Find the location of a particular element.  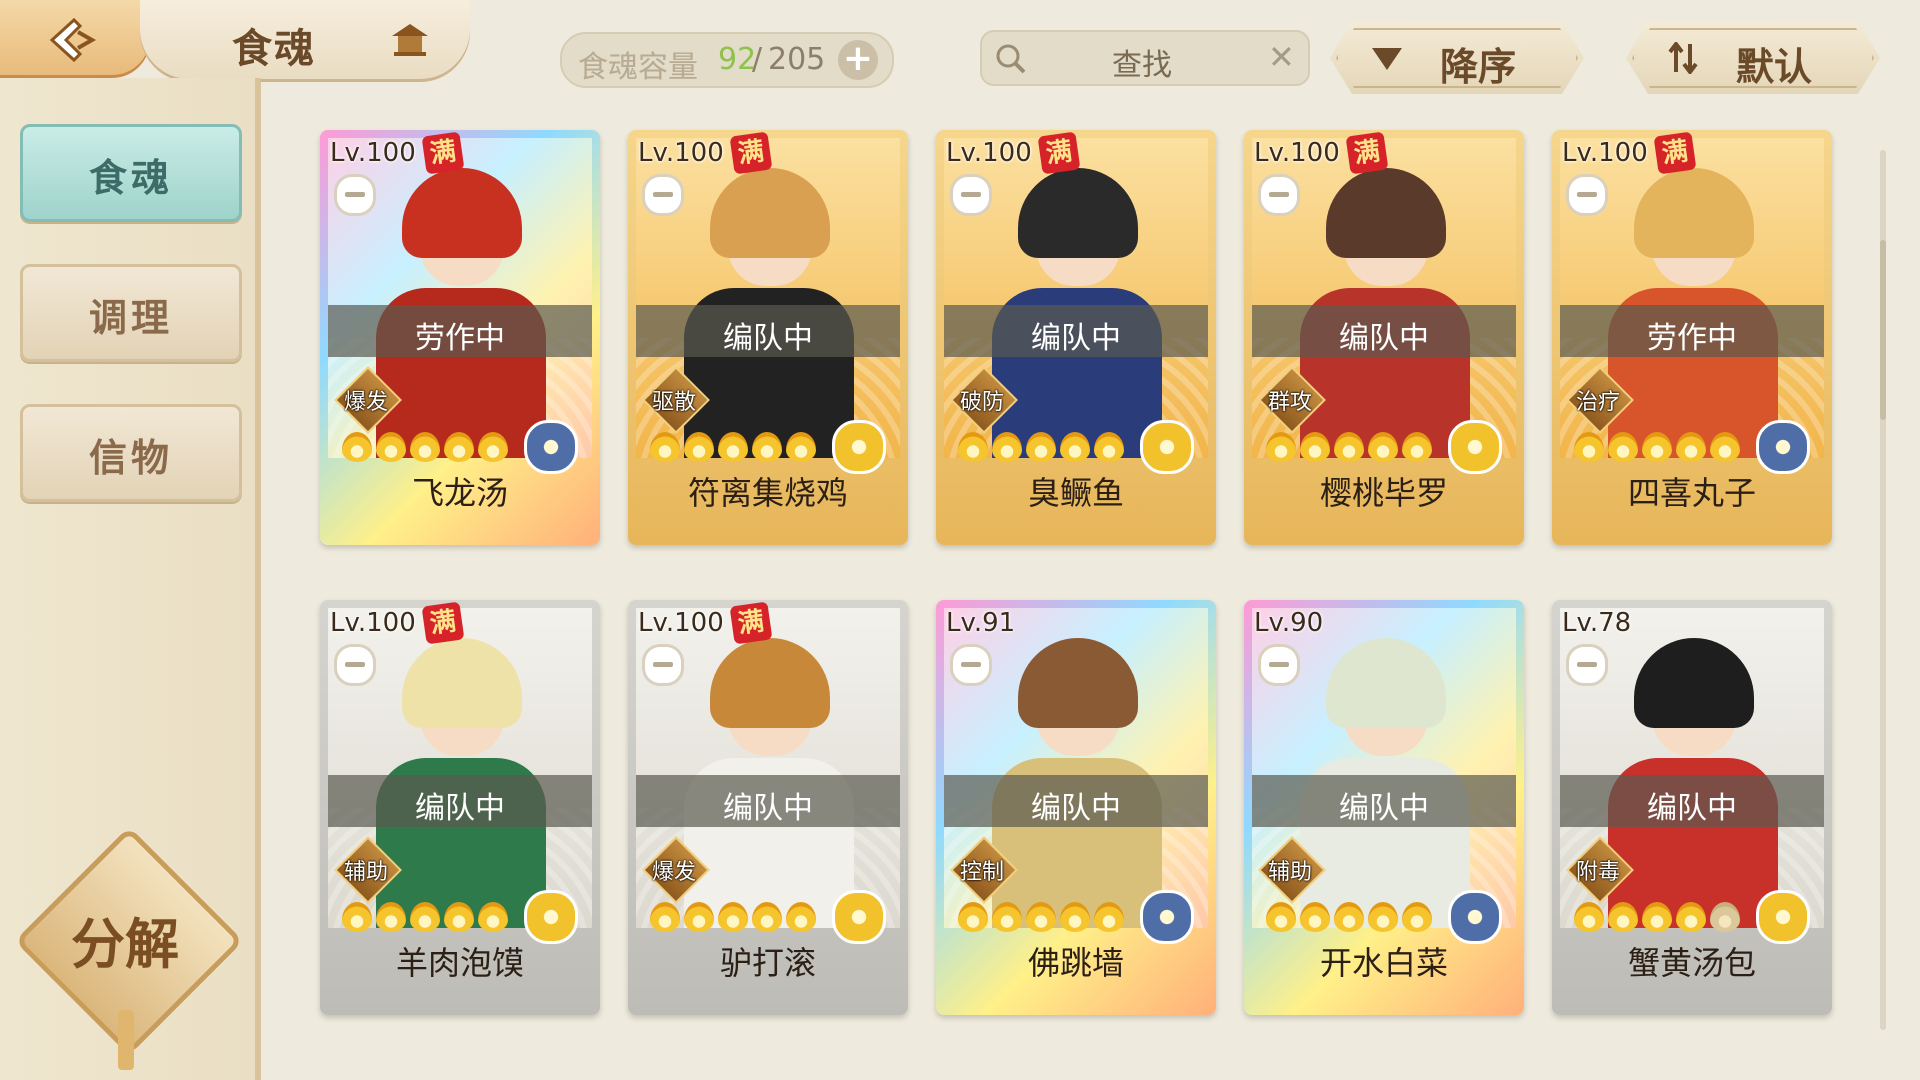

role-label: 群攻 is located at coordinates (1289, 402).